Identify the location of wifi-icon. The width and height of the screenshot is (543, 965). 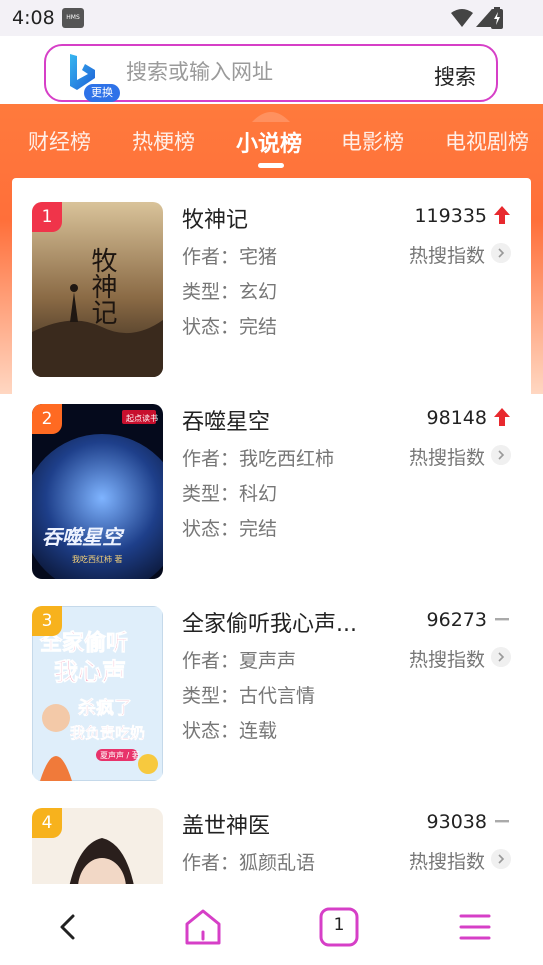
(462, 18).